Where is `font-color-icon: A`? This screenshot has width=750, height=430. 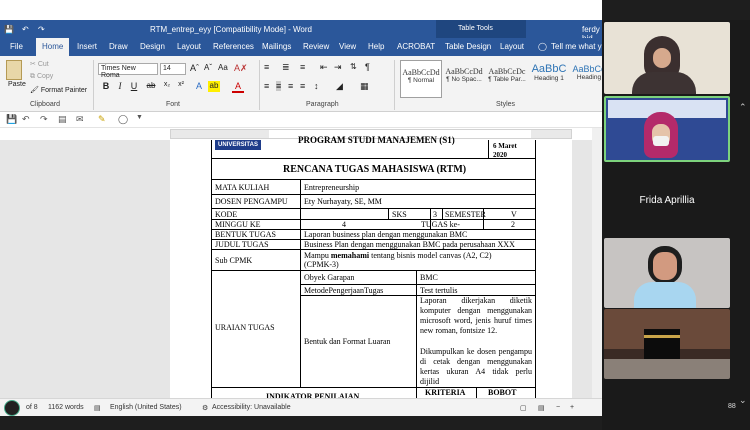 font-color-icon: A is located at coordinates (238, 87).